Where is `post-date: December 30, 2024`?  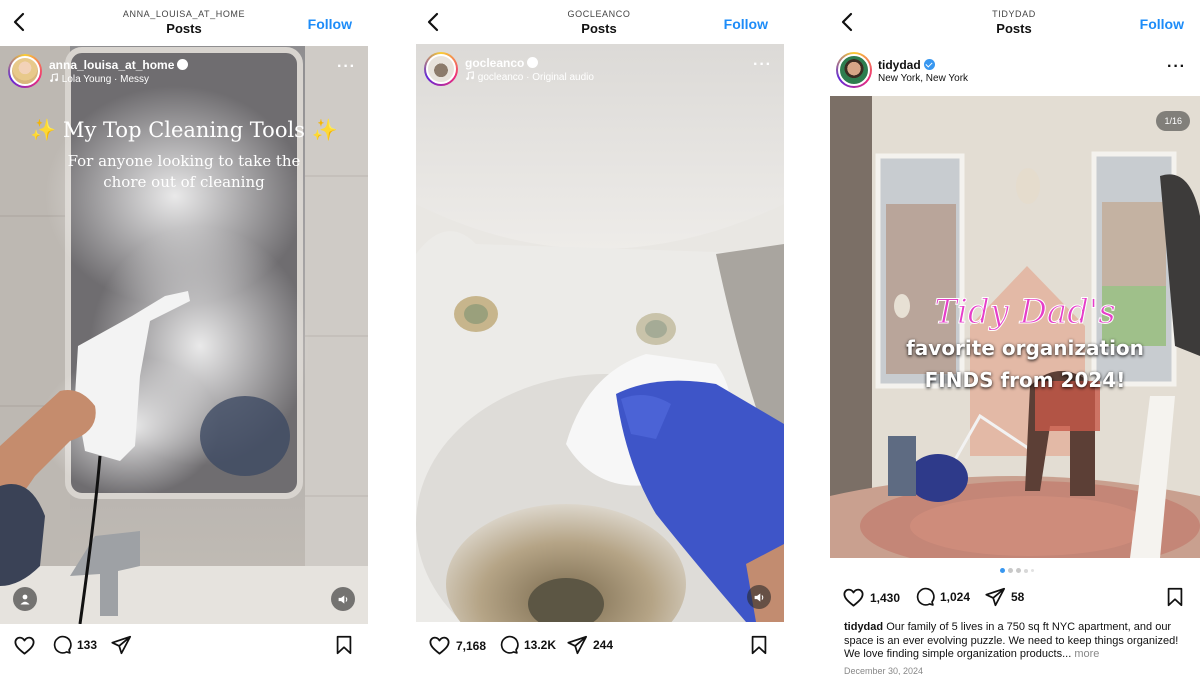 post-date: December 30, 2024 is located at coordinates (884, 670).